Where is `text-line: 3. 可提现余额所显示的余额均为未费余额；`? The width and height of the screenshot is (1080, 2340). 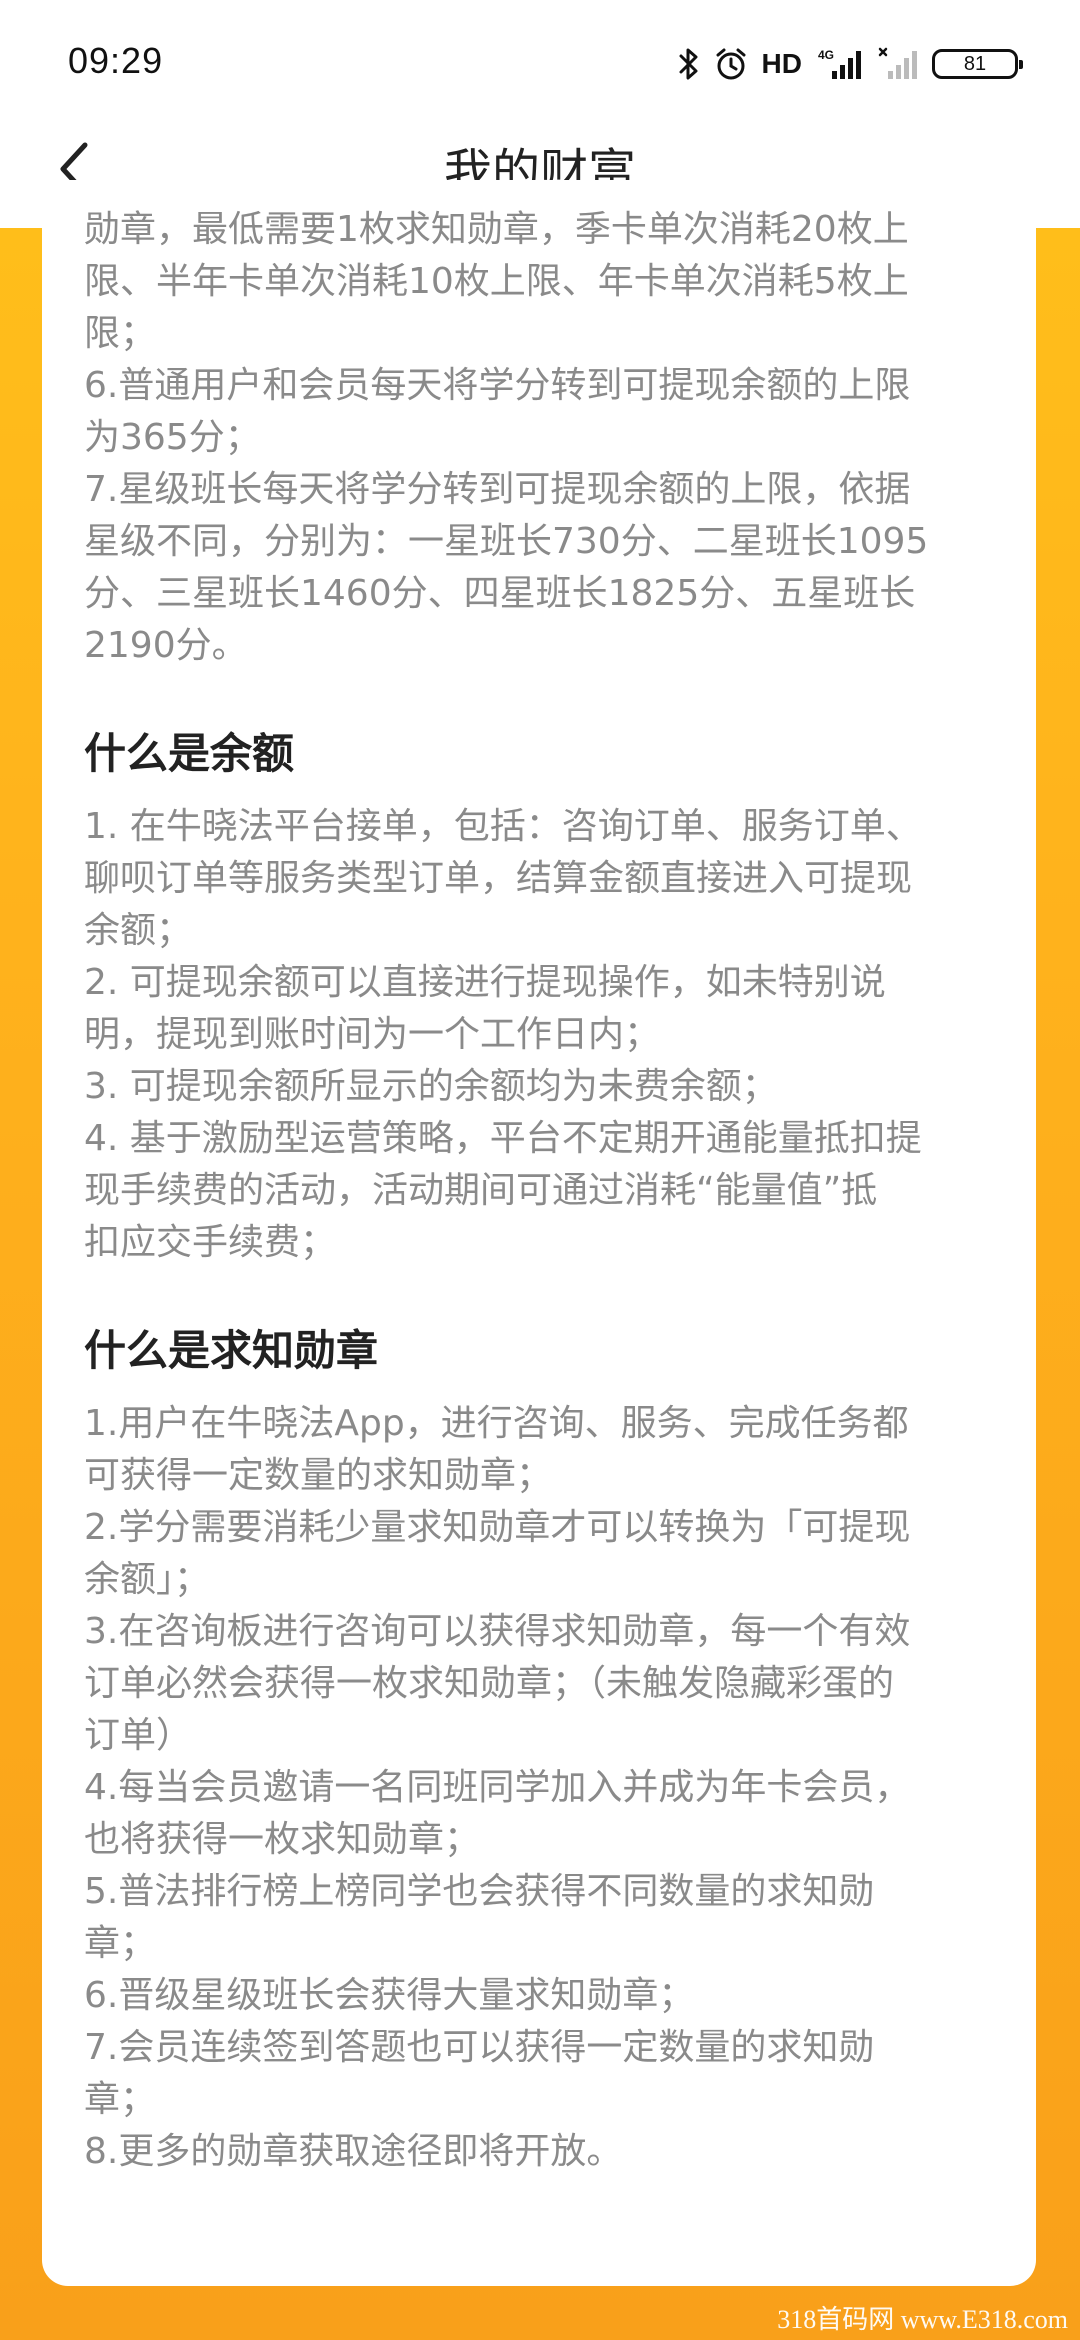
text-line: 3. 可提现余额所显示的余额均为未费余额； is located at coordinates (431, 1086).